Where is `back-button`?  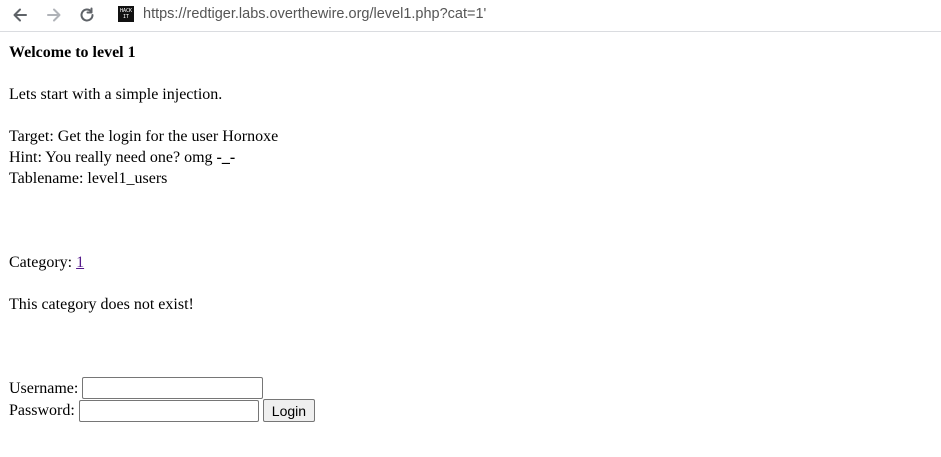 back-button is located at coordinates (20, 15).